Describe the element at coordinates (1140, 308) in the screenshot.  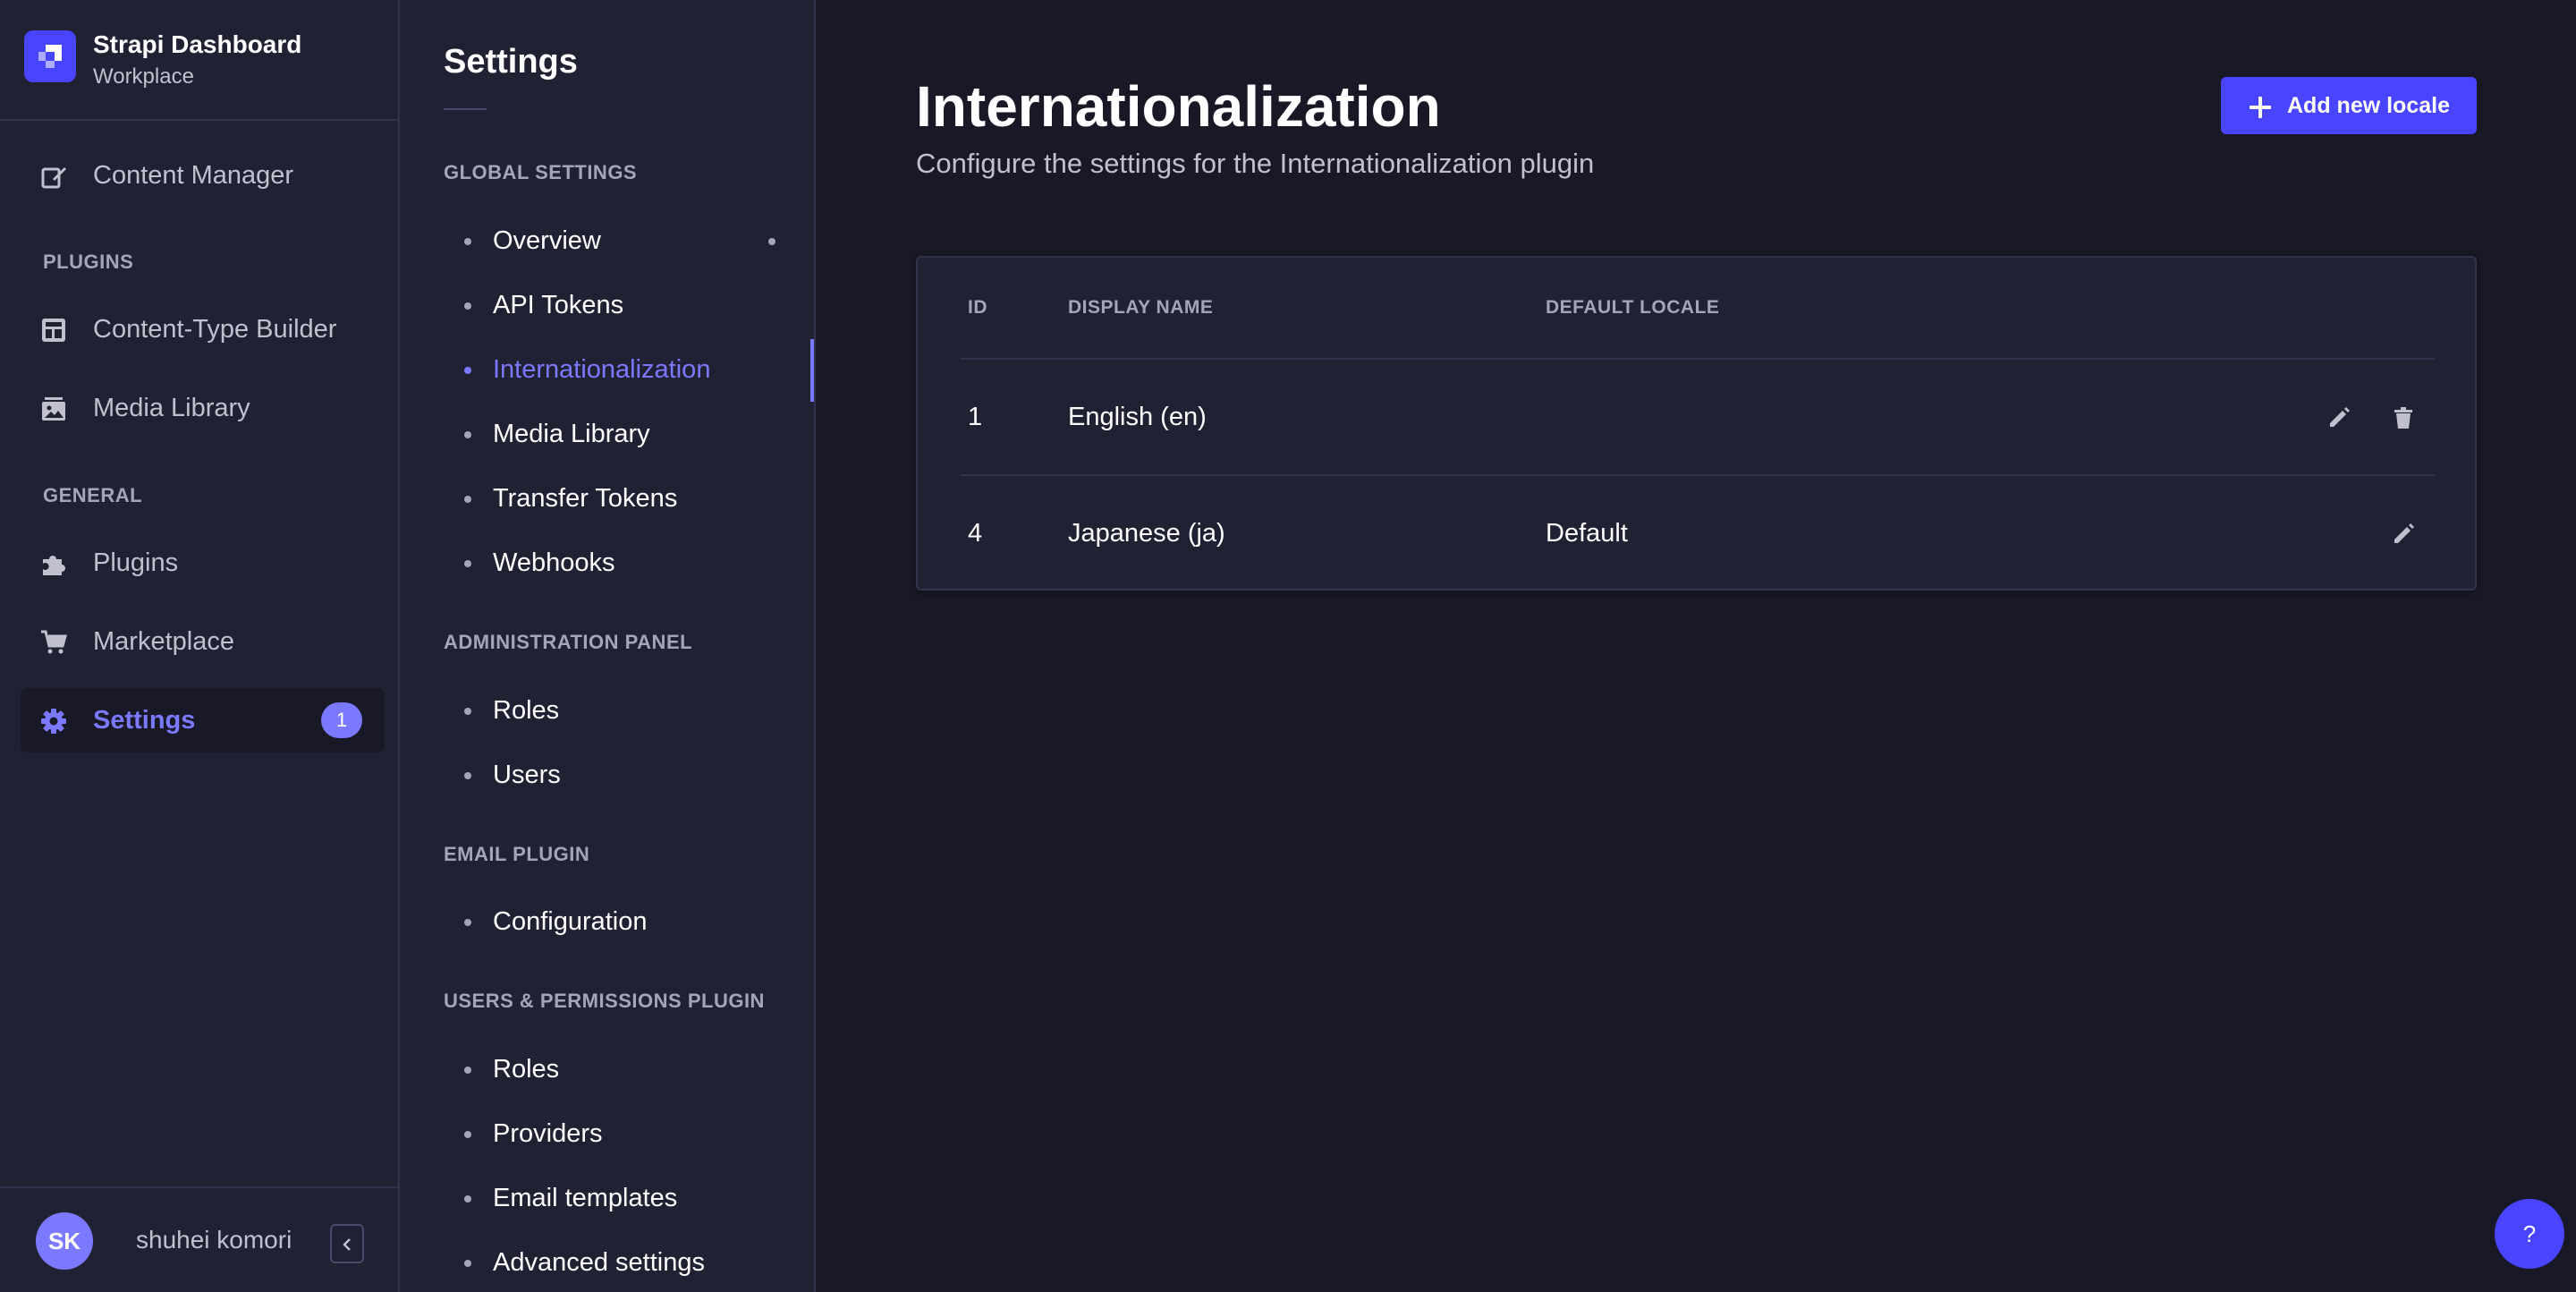
I see `column-header-display-name: DISPLAY NAME` at that location.